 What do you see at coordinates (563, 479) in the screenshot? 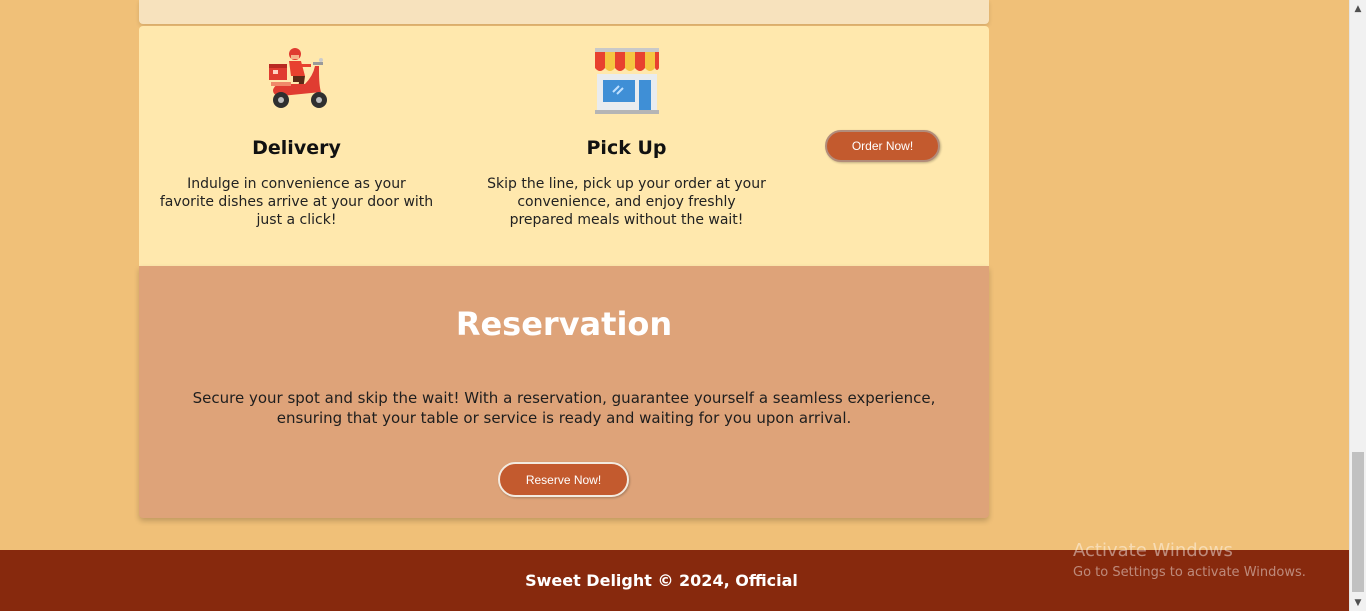
I see `reserve-now-button: Reserve Now!` at bounding box center [563, 479].